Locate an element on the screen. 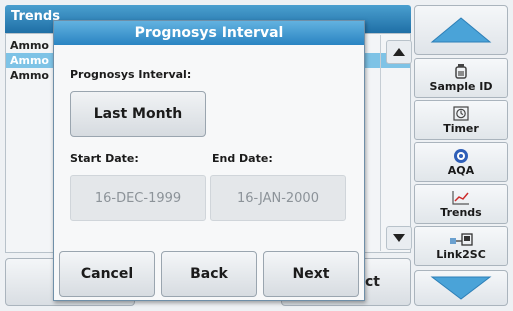 The width and height of the screenshot is (513, 311). trends-label: Trends is located at coordinates (461, 212).